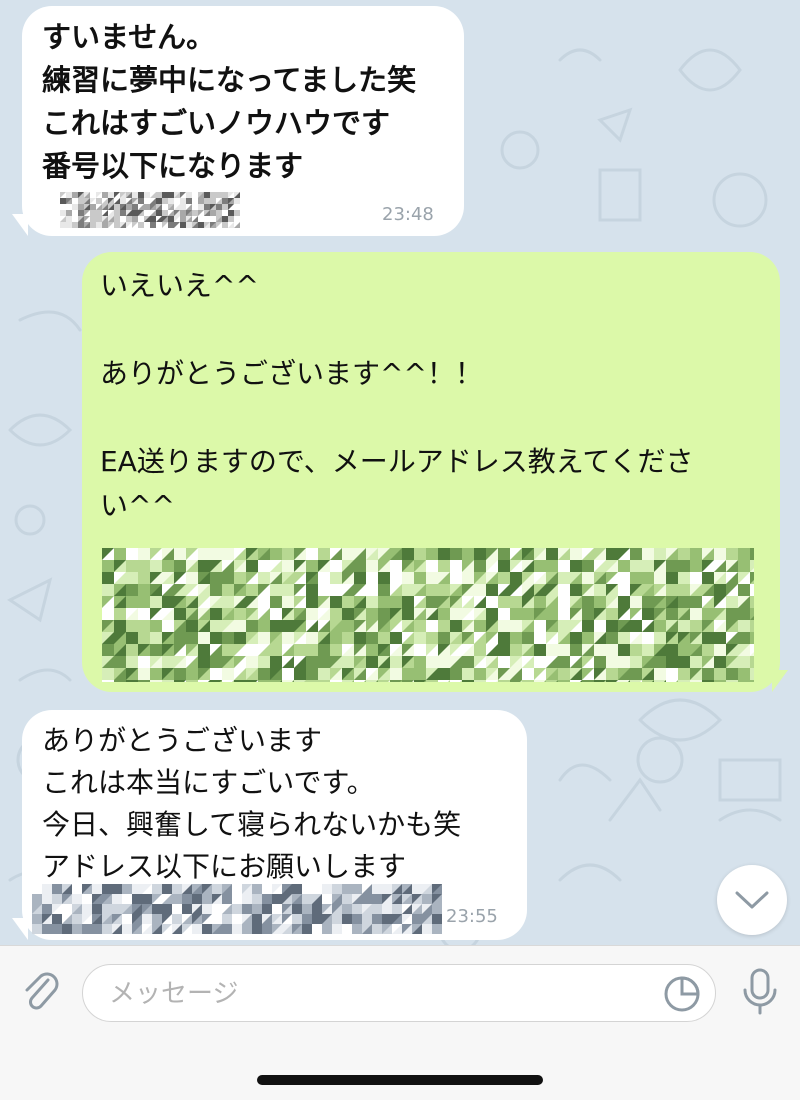  I want to click on chevron-down-icon, so click(752, 900).